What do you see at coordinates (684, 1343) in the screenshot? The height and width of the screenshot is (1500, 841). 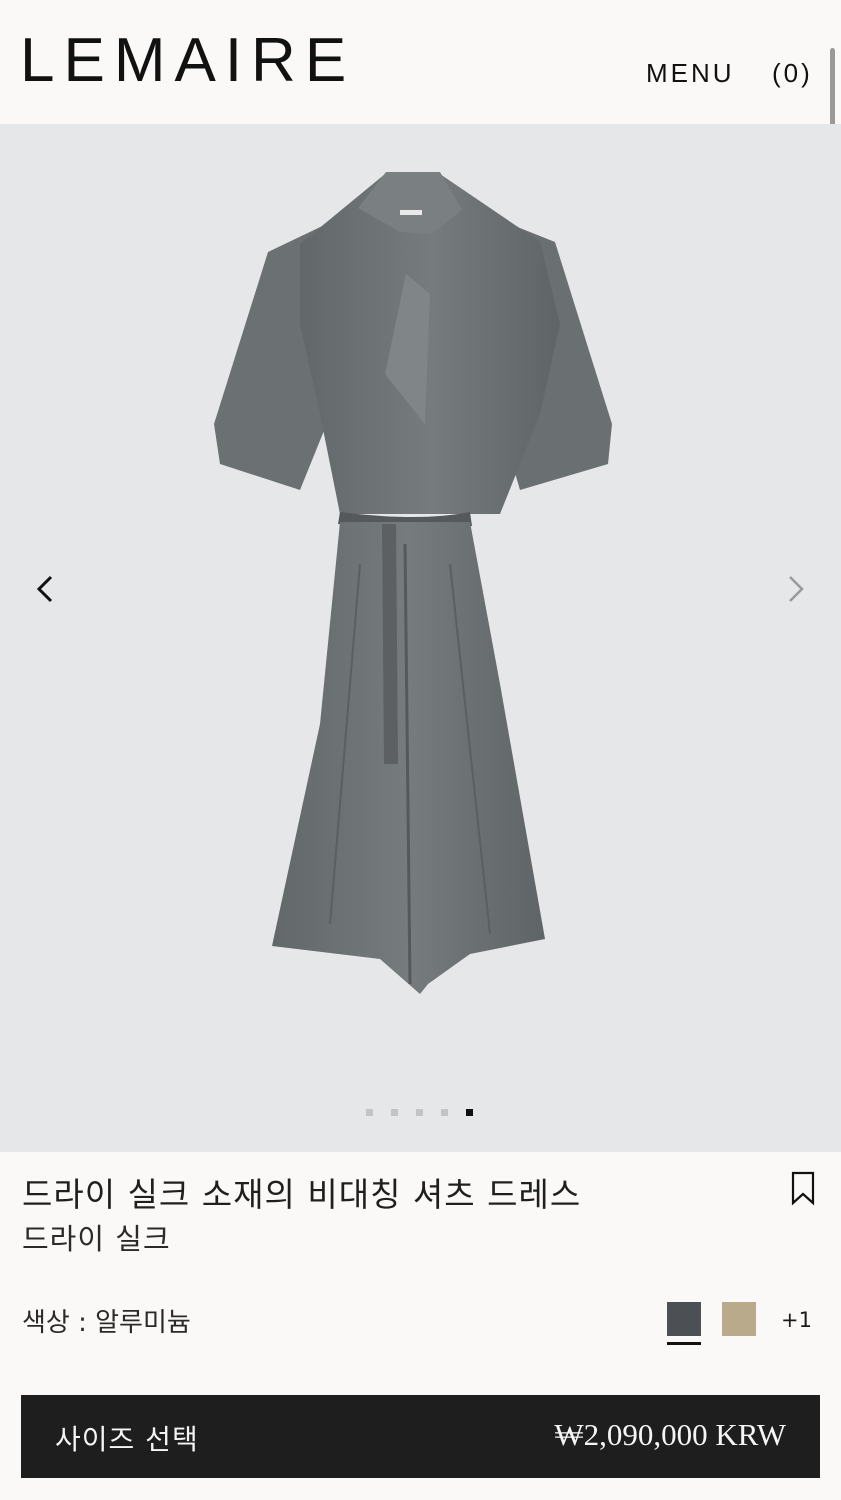 I see `selected-swatch-indicator` at bounding box center [684, 1343].